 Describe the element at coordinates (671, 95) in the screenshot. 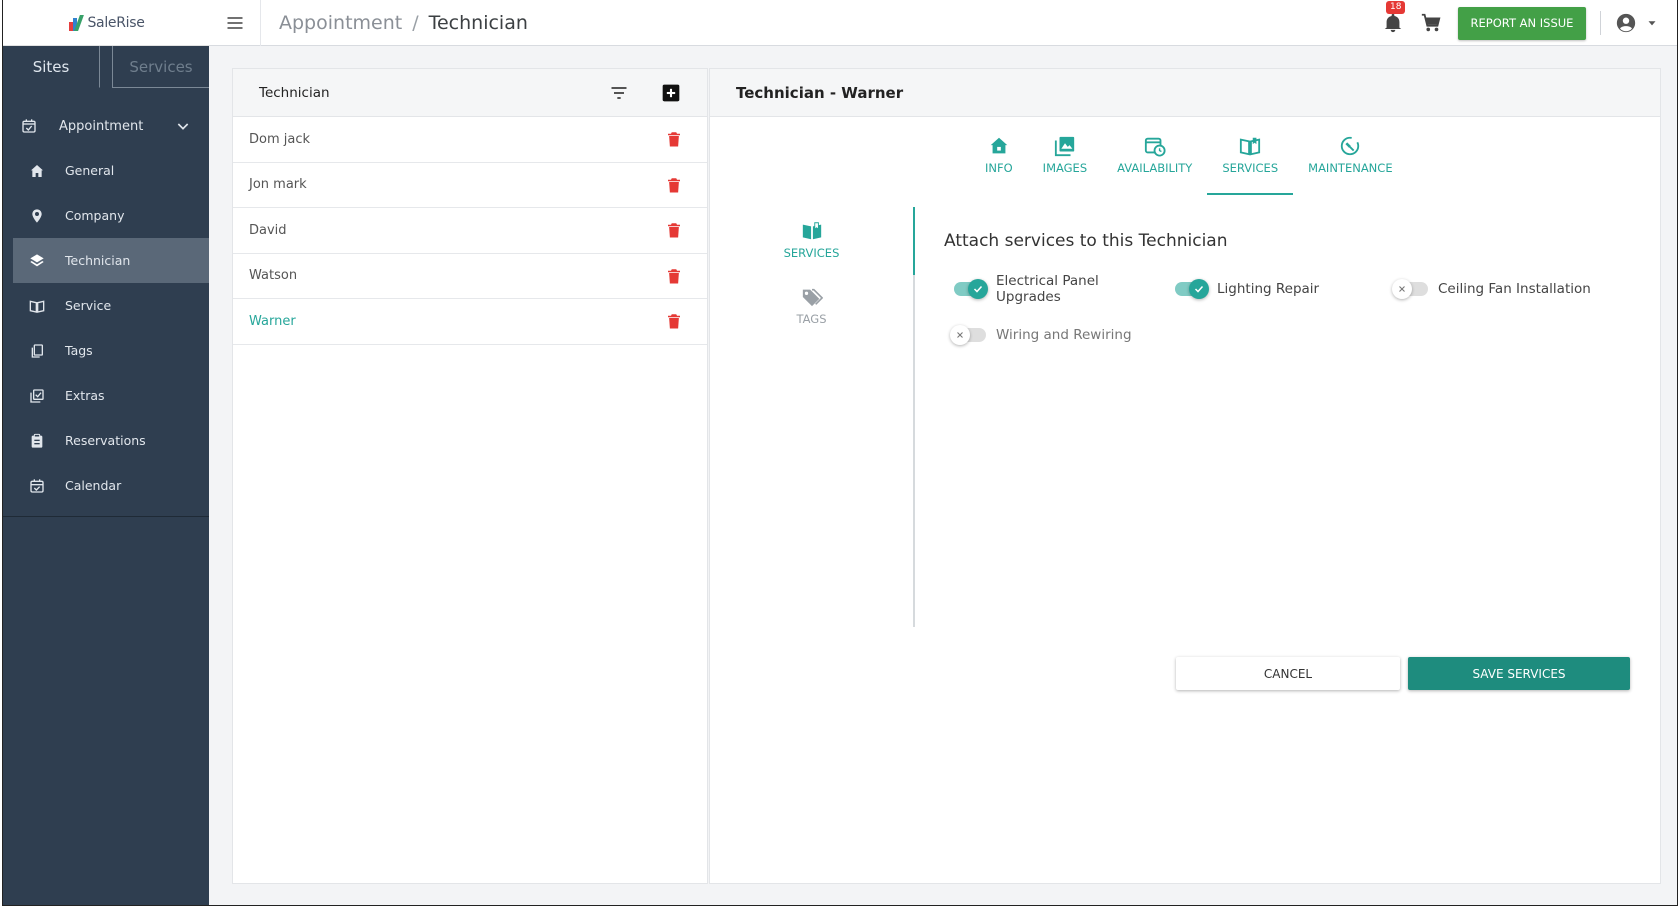

I see `add-technician-icon` at that location.